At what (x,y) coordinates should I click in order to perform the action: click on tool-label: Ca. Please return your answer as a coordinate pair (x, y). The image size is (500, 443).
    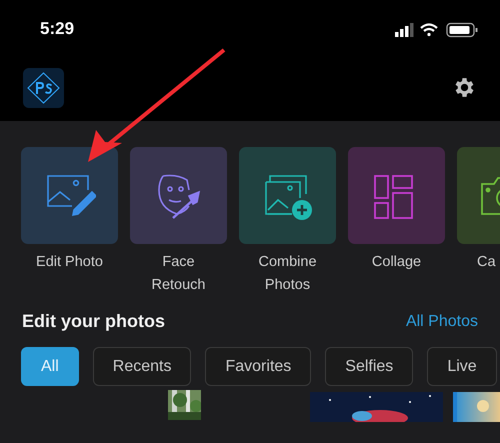
    Looking at the image, I should click on (486, 262).